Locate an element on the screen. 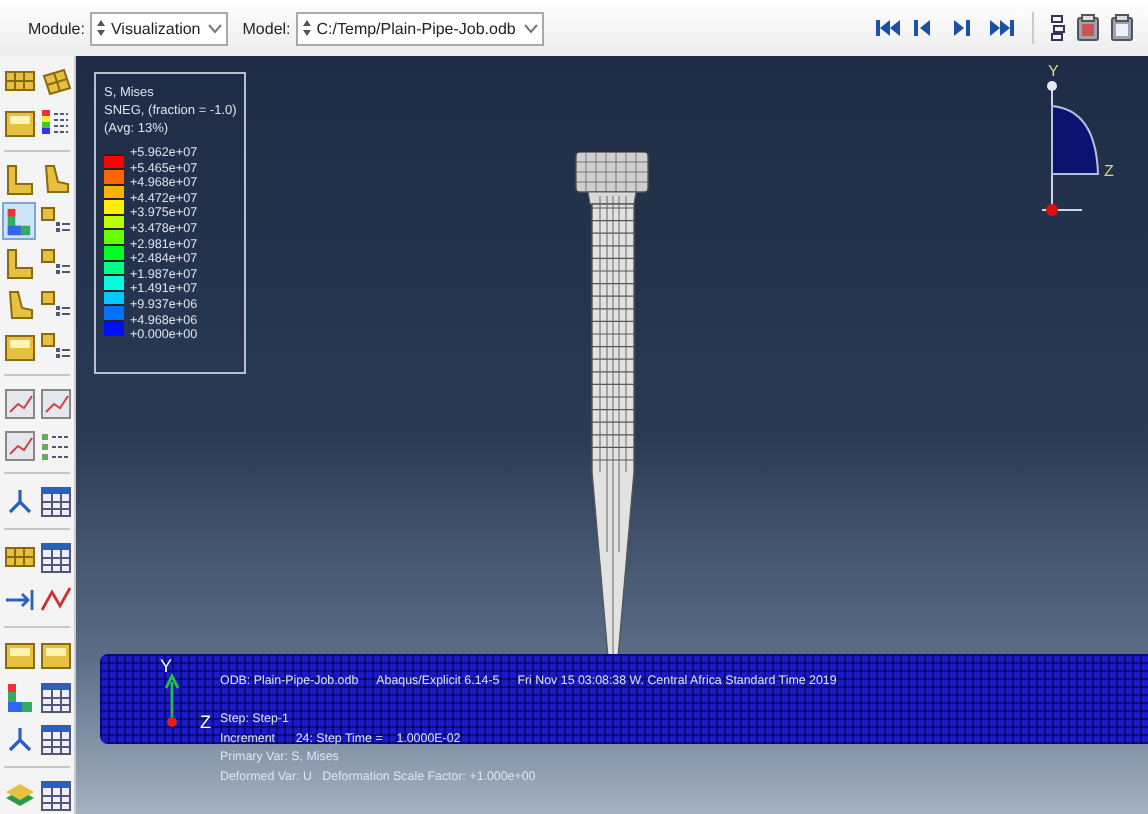 This screenshot has height=814, width=1148. combo-label: Model: is located at coordinates (266, 28).